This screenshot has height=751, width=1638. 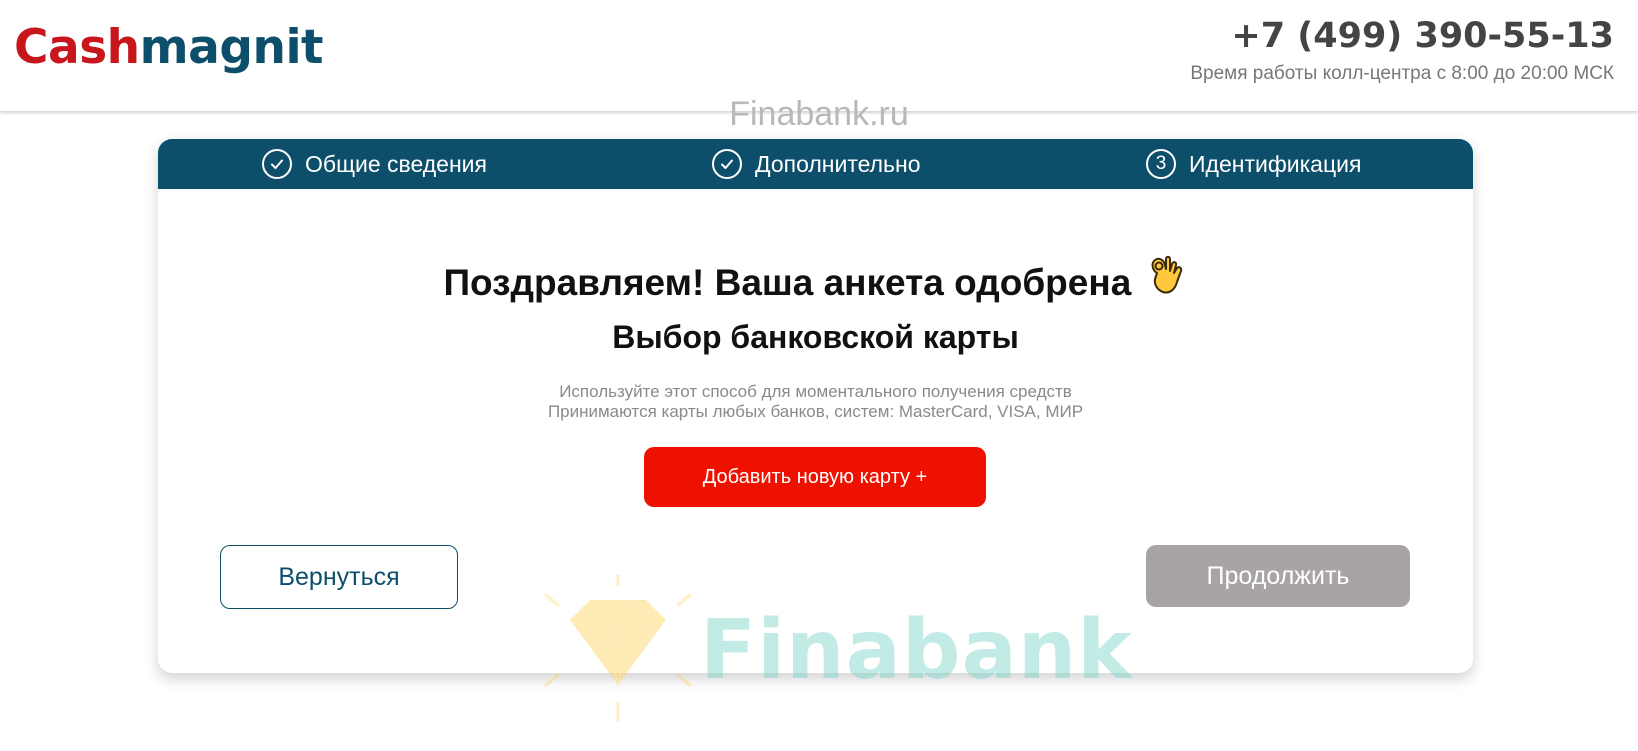 I want to click on back-button: Вернуться, so click(x=339, y=577).